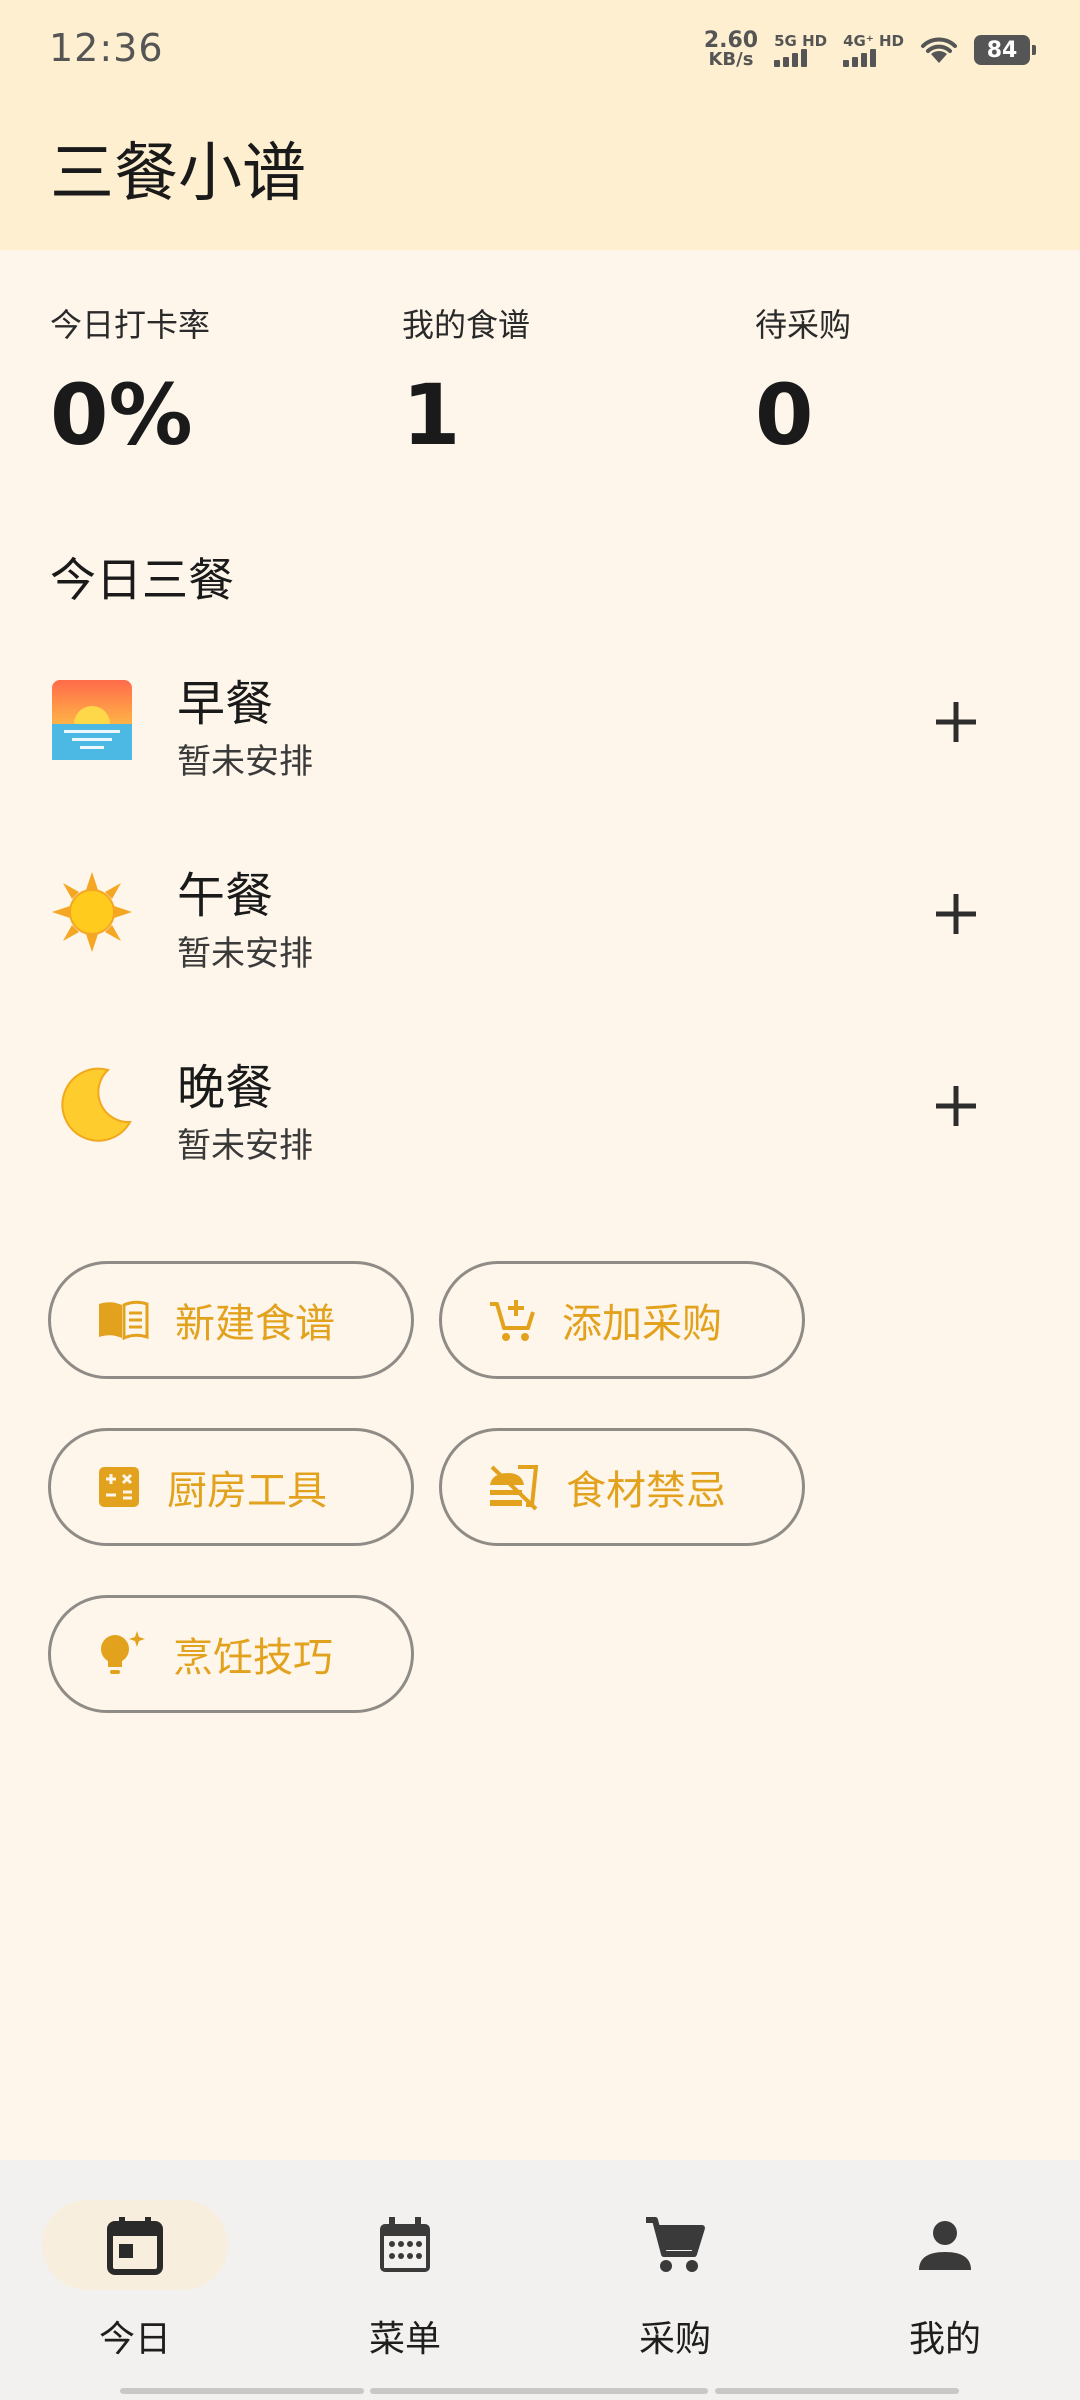 The width and height of the screenshot is (1080, 2400). Describe the element at coordinates (550, 385) in the screenshot. I see `stats-row: 今日打卡率 0% 我的食谱 1 待采购 0` at that location.